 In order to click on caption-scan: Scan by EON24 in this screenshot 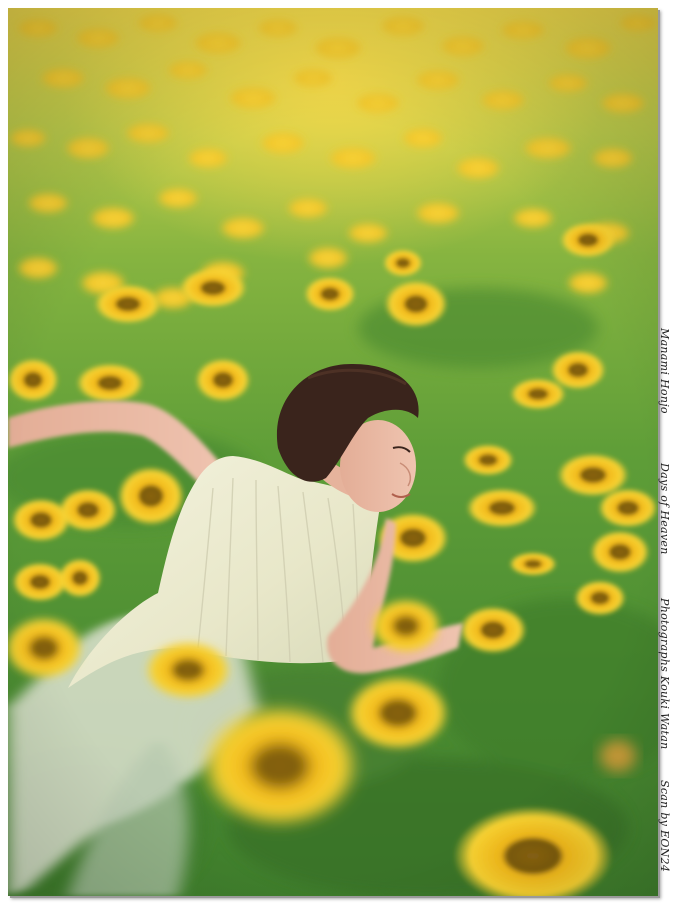, I will do `click(664, 826)`.